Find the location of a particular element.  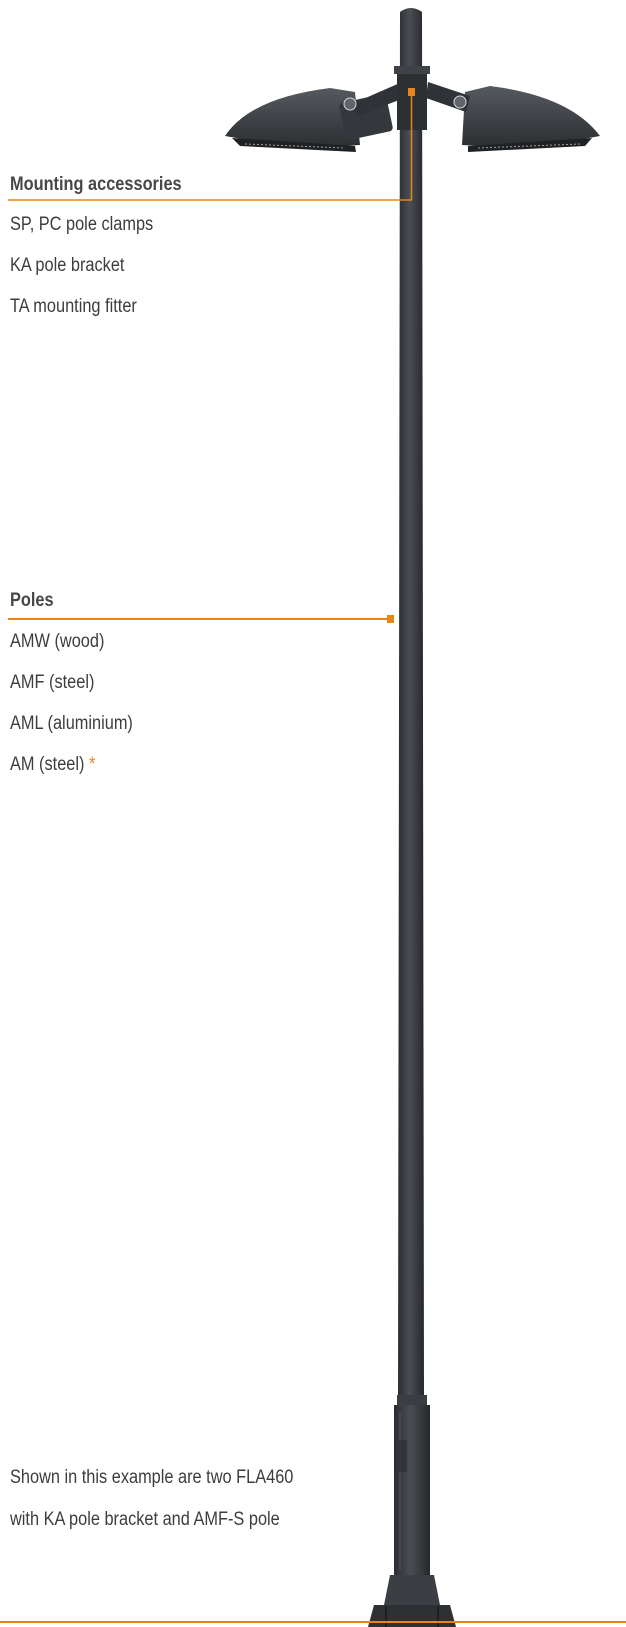

caption-line-1: Shown in this example are two FLA460 is located at coordinates (152, 1477).